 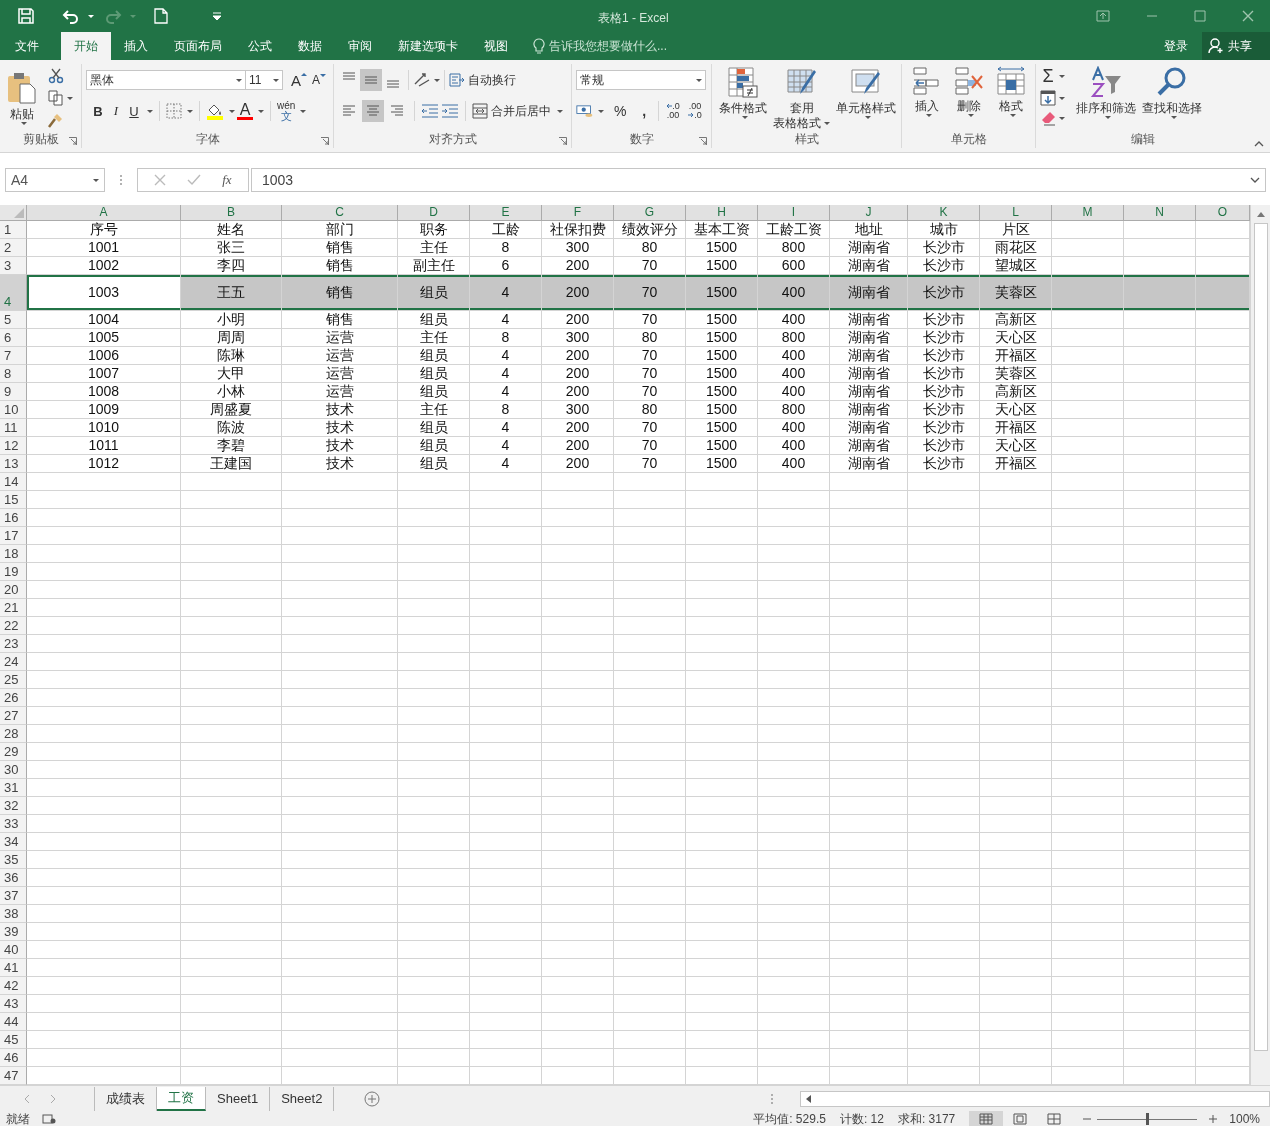 What do you see at coordinates (13, 500) in the screenshot?
I see `row-header: 15` at bounding box center [13, 500].